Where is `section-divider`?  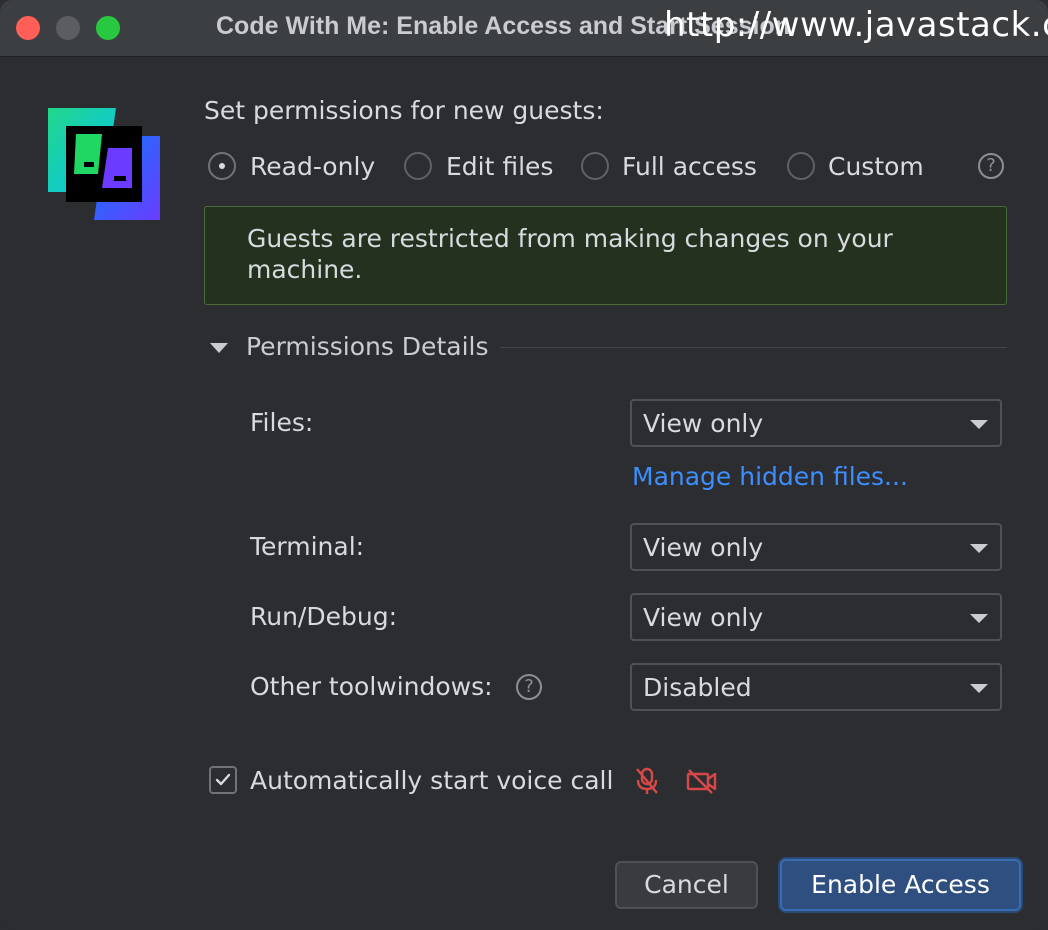 section-divider is located at coordinates (753, 347).